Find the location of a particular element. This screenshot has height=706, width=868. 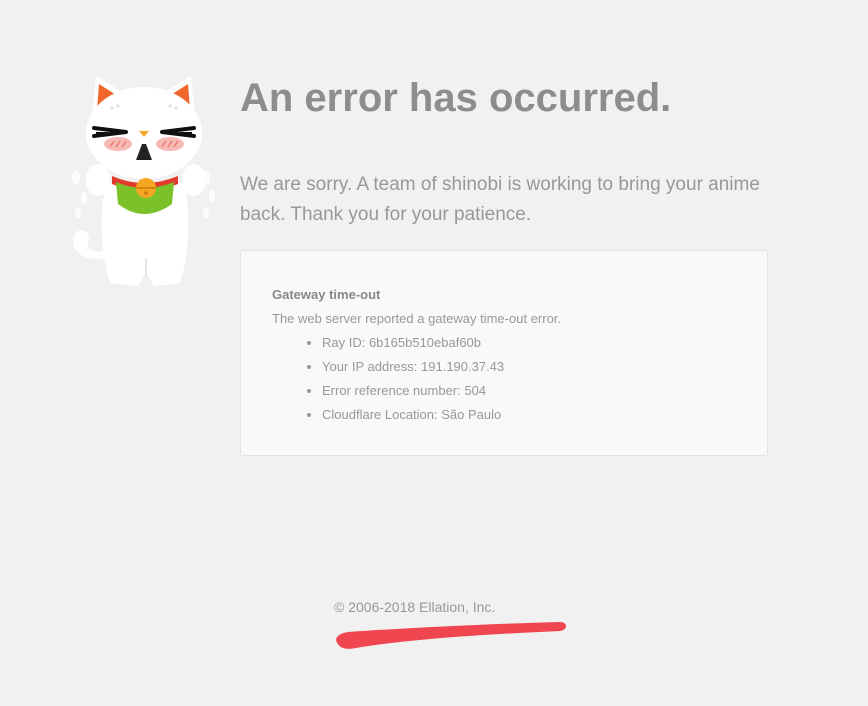

cloudflare-location-item: Cloudflare Location: São Paulo is located at coordinates (529, 415).